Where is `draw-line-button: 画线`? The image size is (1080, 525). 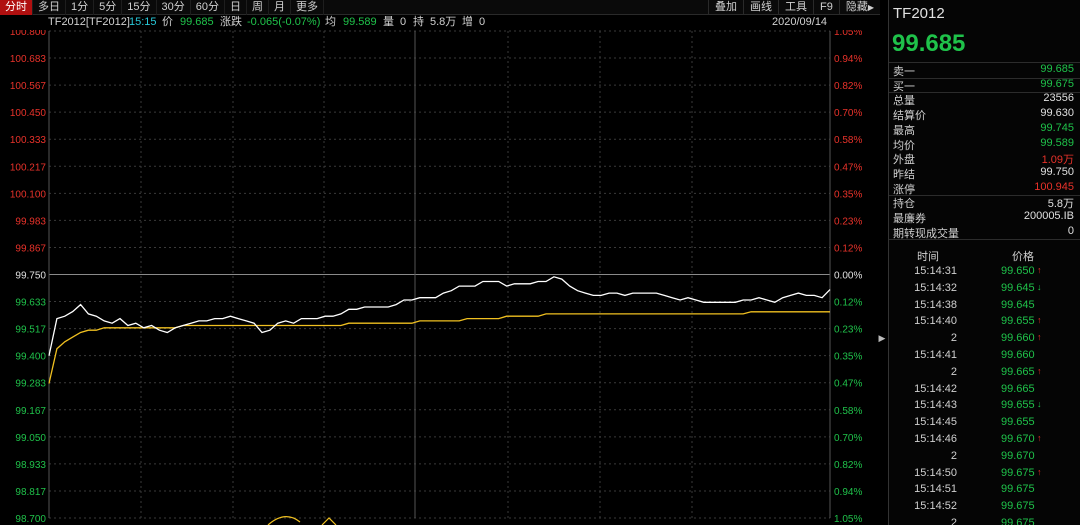 draw-line-button: 画线 is located at coordinates (760, 7).